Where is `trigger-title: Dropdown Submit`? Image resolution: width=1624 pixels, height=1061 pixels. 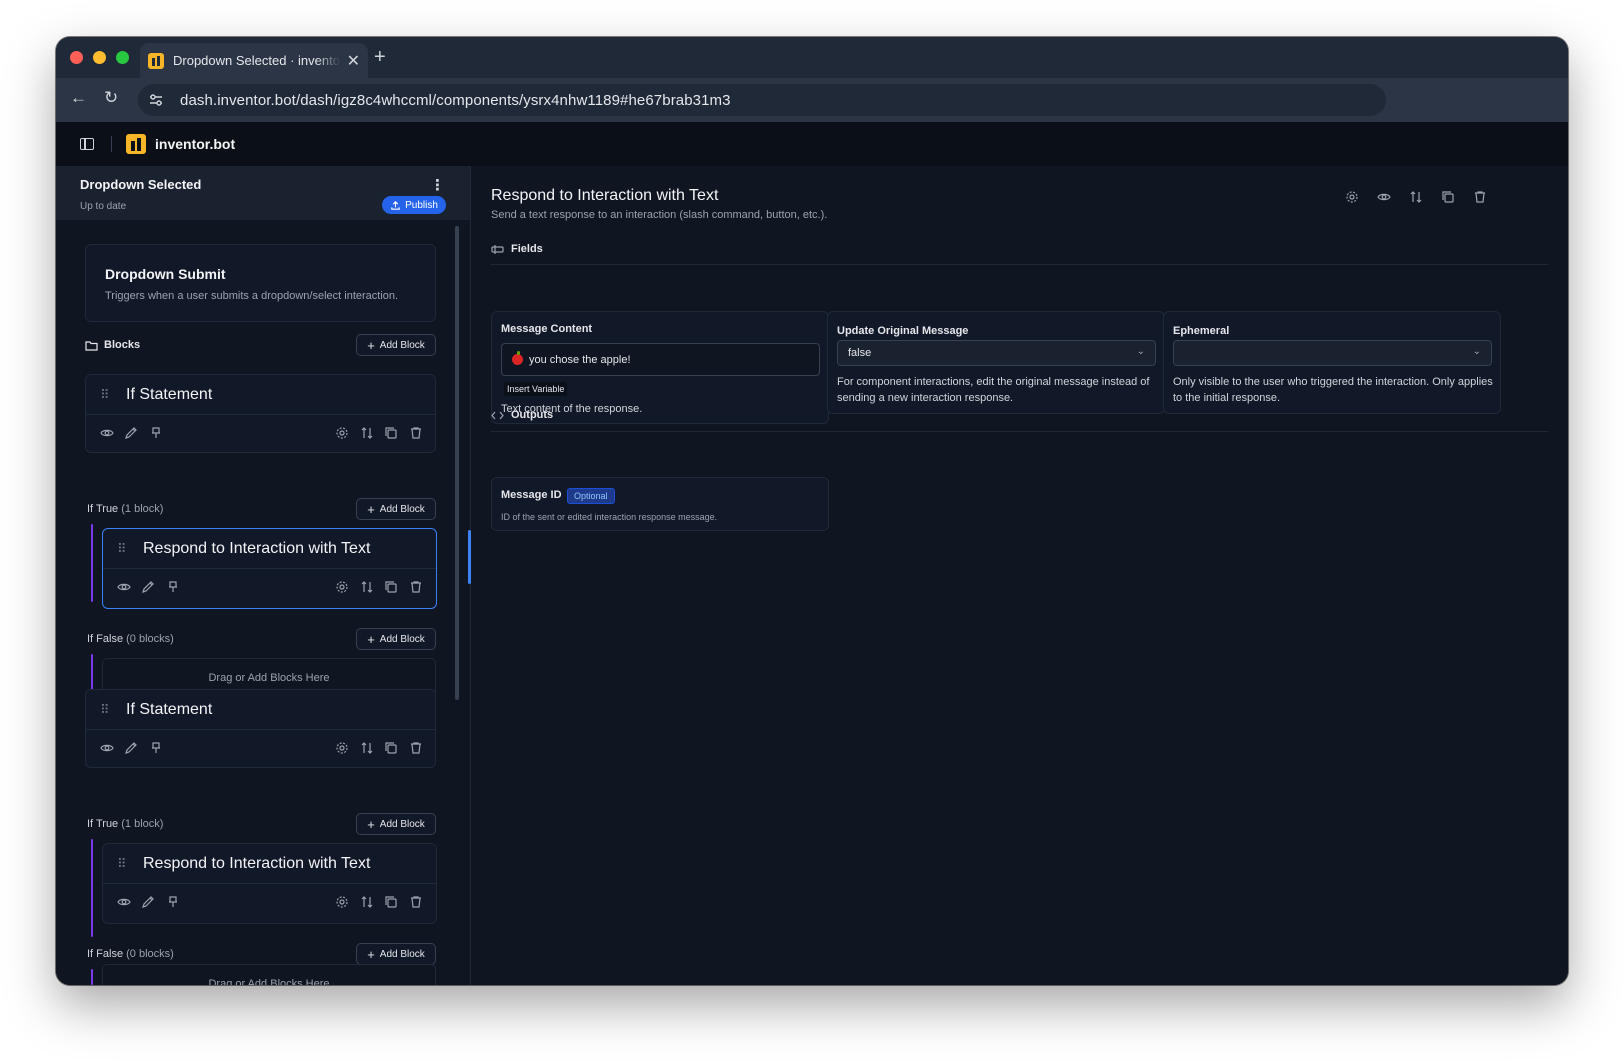 trigger-title: Dropdown Submit is located at coordinates (165, 274).